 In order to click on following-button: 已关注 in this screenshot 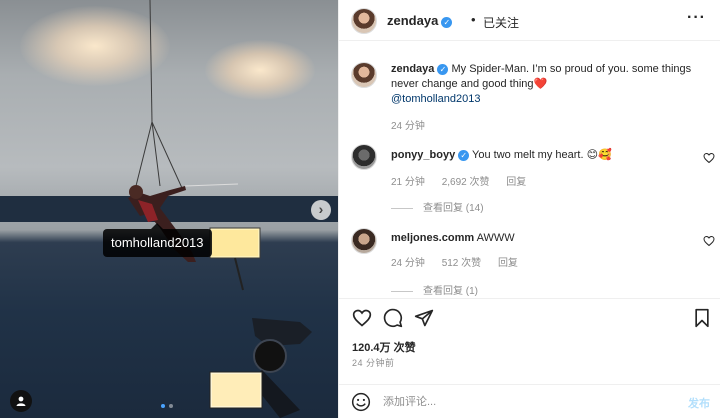, I will do `click(501, 22)`.